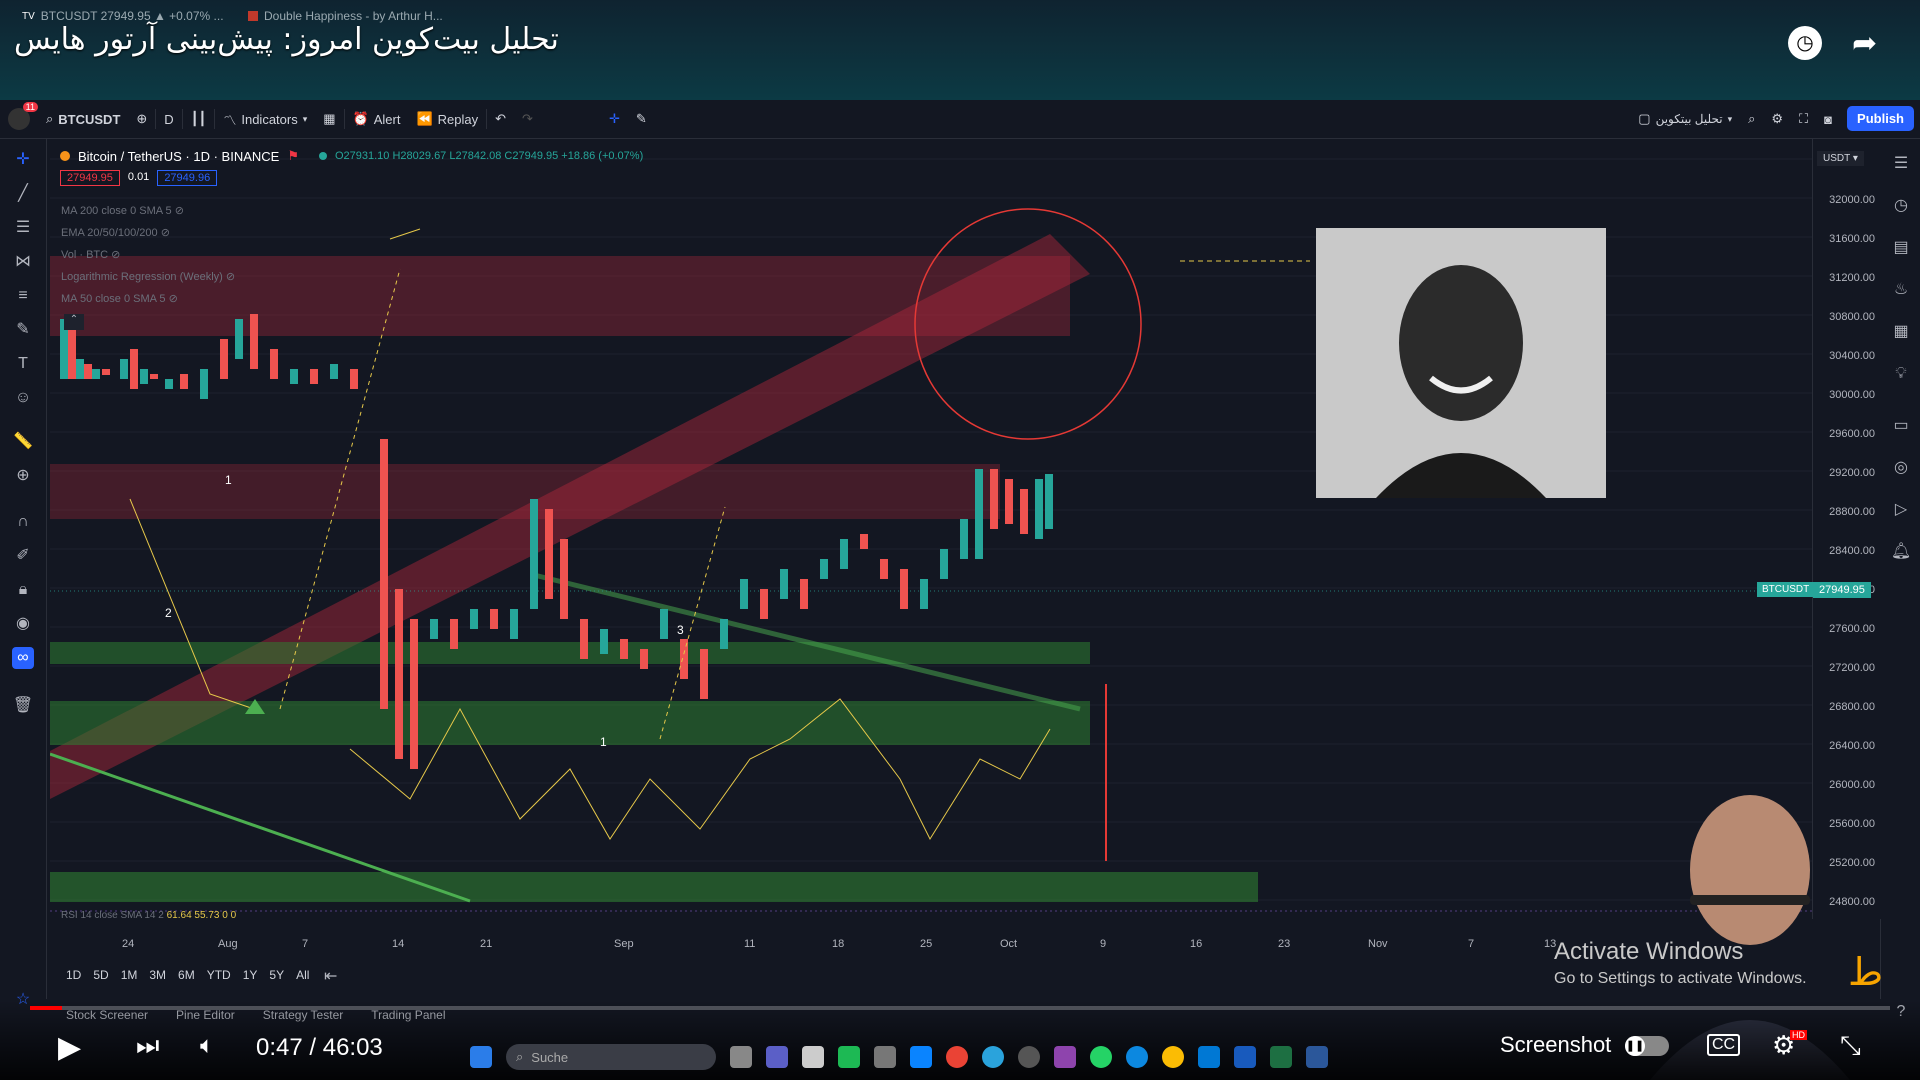 This screenshot has width=1920, height=1080. What do you see at coordinates (23, 330) in the screenshot?
I see `brush-tool-icon: ✎` at bounding box center [23, 330].